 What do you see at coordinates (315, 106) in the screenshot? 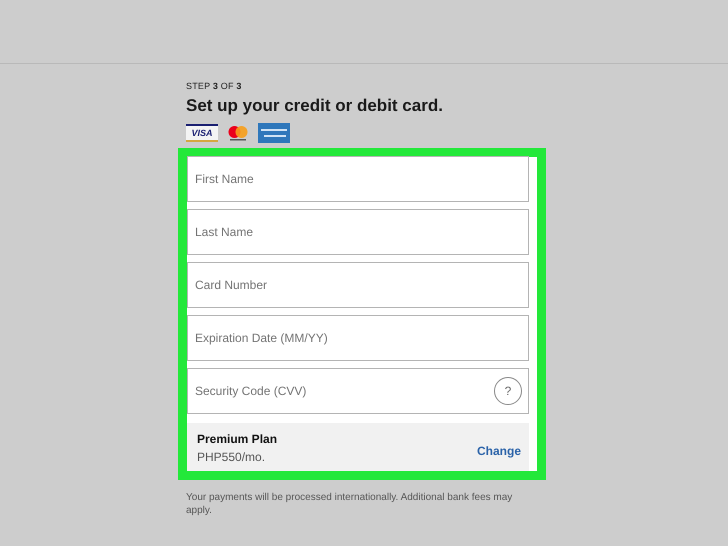
I see `page-title: Set up your credit or debit card.` at bounding box center [315, 106].